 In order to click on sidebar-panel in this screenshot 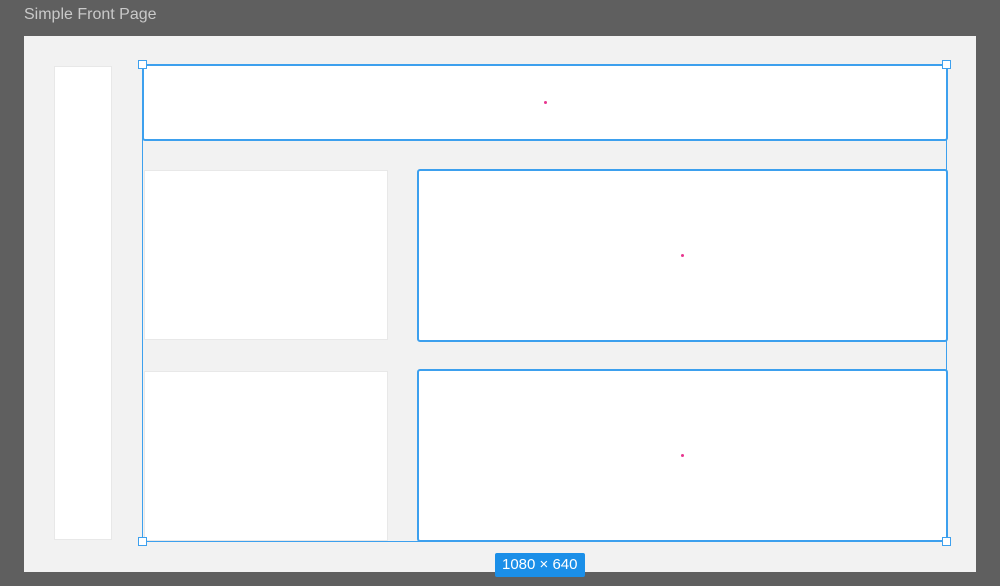, I will do `click(83, 303)`.